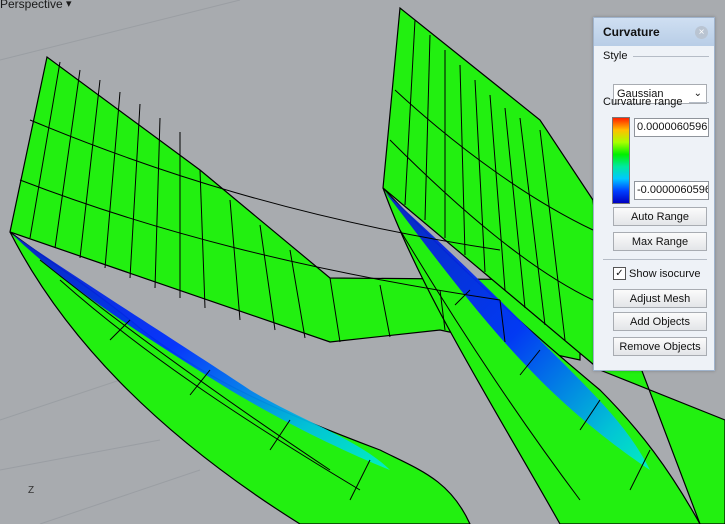 The image size is (725, 524). Describe the element at coordinates (621, 160) in the screenshot. I see `color-scale-bar` at that location.